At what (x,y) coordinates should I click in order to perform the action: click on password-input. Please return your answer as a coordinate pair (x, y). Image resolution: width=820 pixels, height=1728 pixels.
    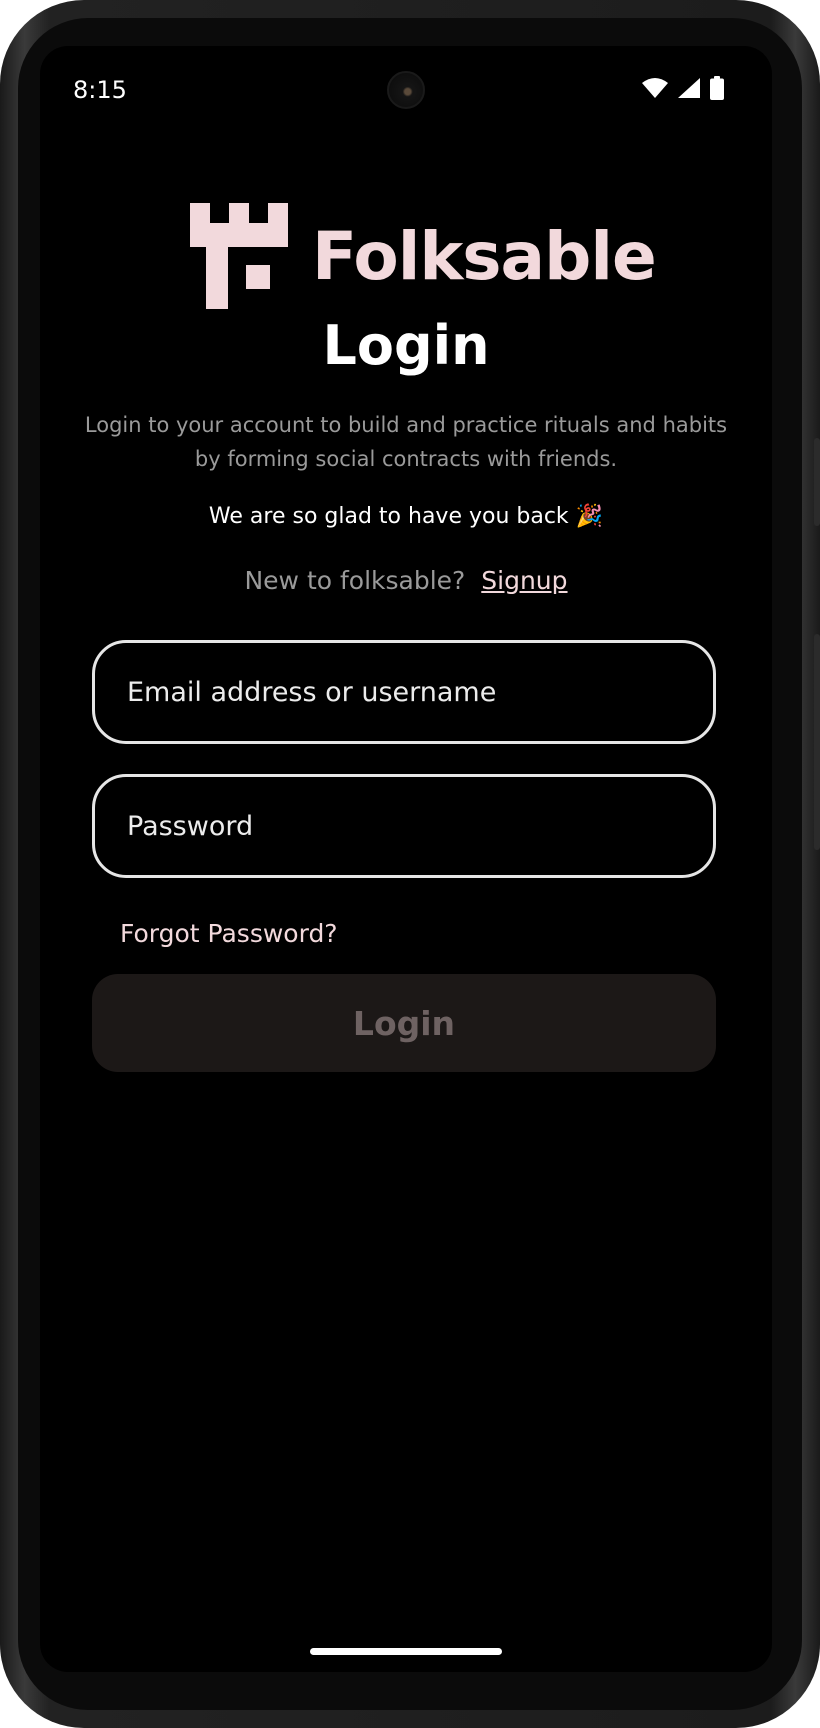
    Looking at the image, I should click on (404, 826).